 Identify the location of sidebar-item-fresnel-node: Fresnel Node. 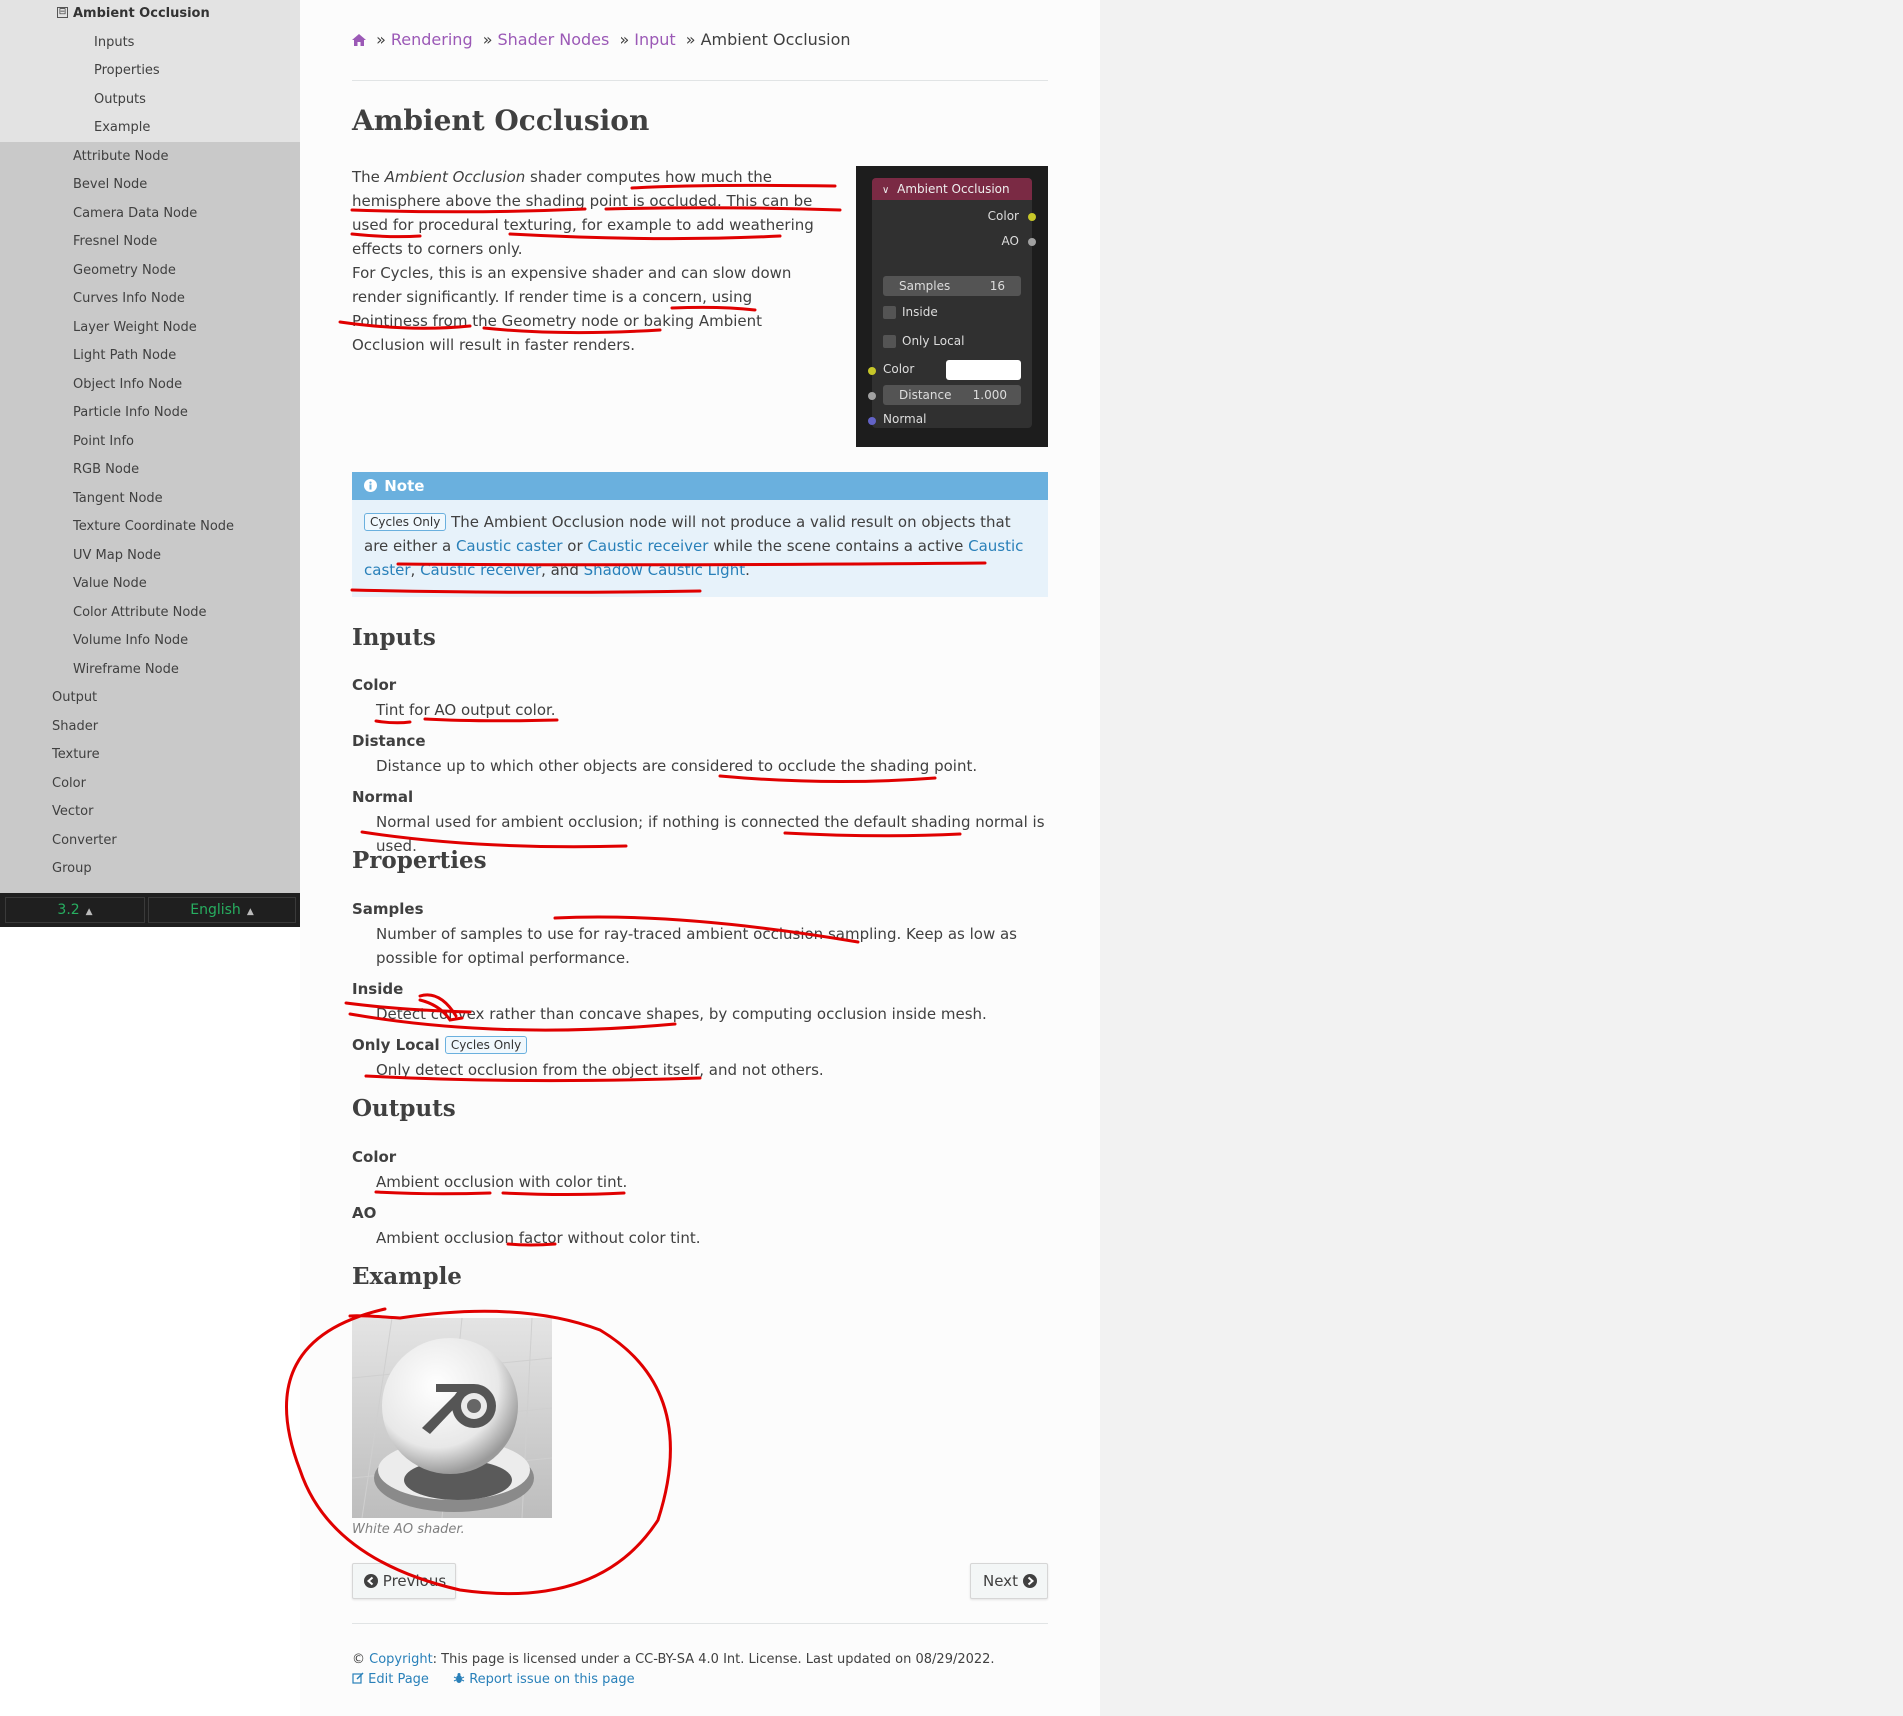
(115, 241).